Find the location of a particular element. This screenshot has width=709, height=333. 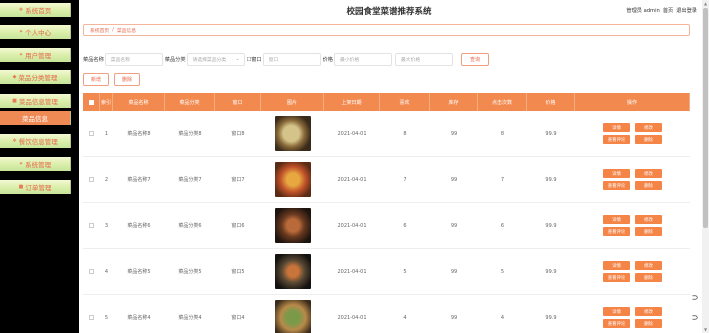

tag-icon: ◆ is located at coordinates (14, 77).